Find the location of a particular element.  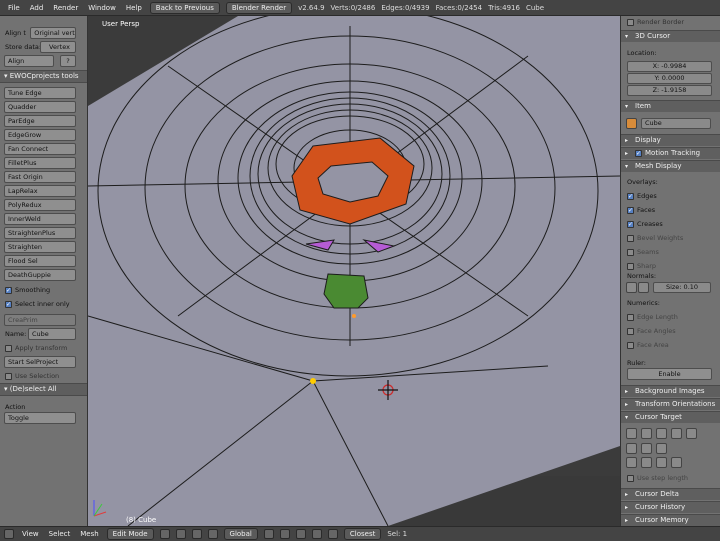

item-header: ▾ Item is located at coordinates (670, 106).